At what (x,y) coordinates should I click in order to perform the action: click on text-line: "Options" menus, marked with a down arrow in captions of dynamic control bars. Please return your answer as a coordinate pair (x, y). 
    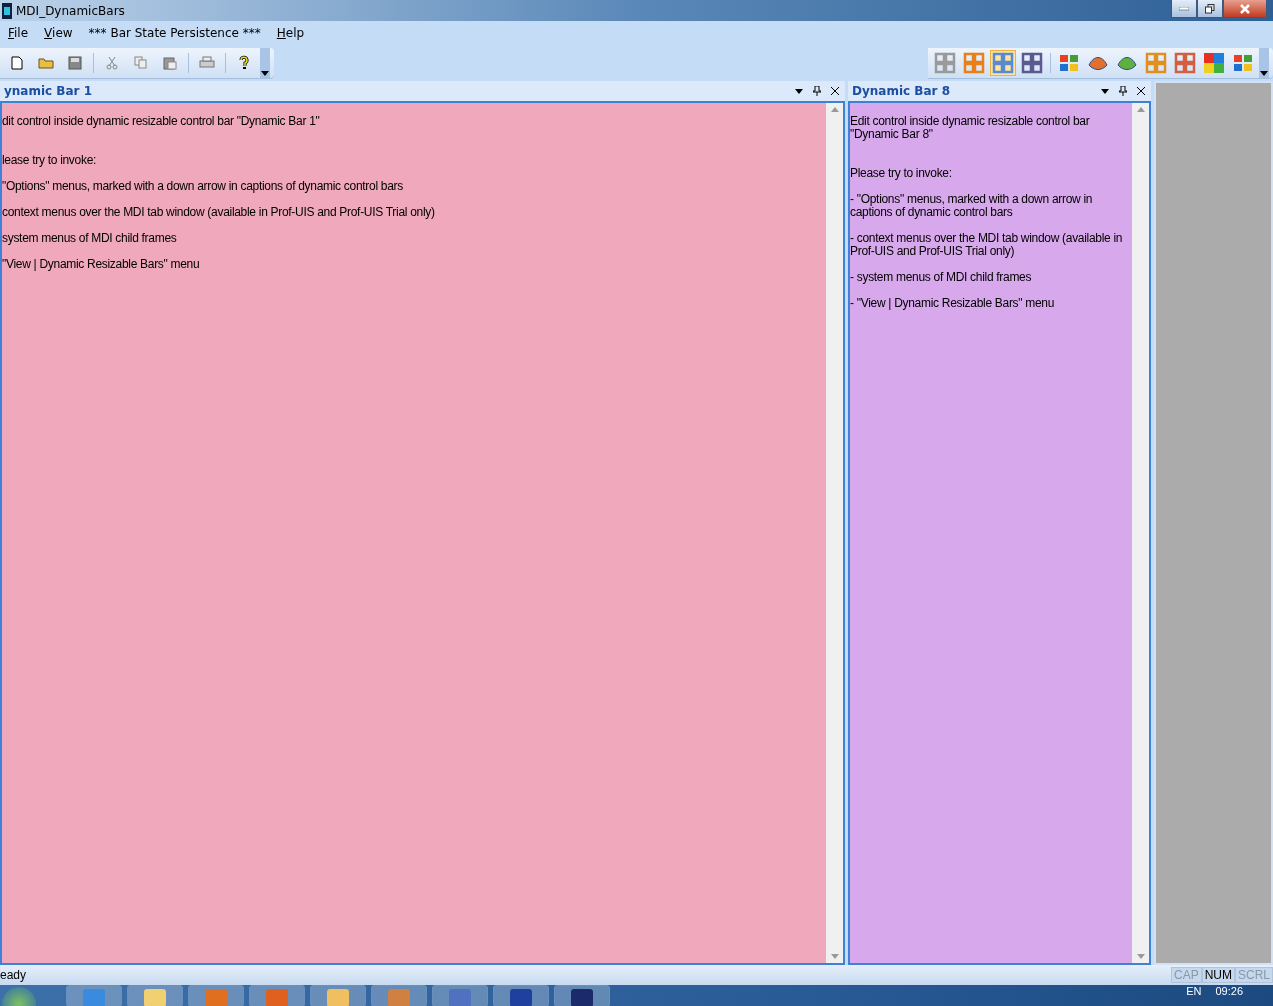
    Looking at the image, I should click on (203, 186).